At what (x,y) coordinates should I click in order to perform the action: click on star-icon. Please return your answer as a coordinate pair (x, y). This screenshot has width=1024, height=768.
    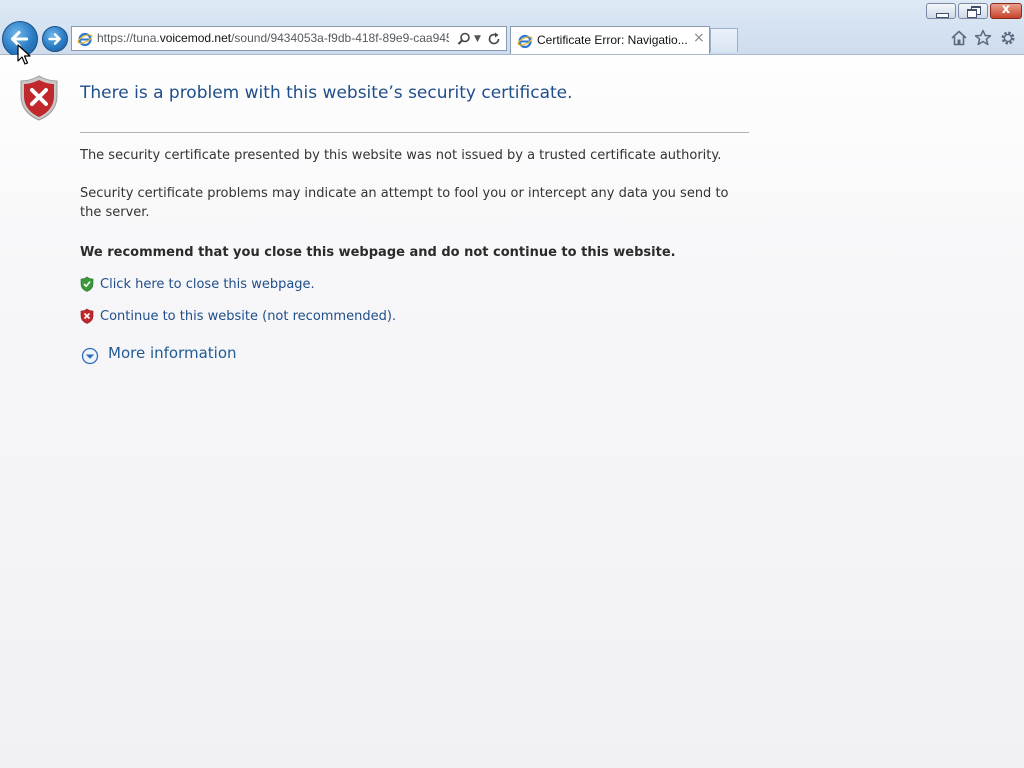
    Looking at the image, I should click on (983, 38).